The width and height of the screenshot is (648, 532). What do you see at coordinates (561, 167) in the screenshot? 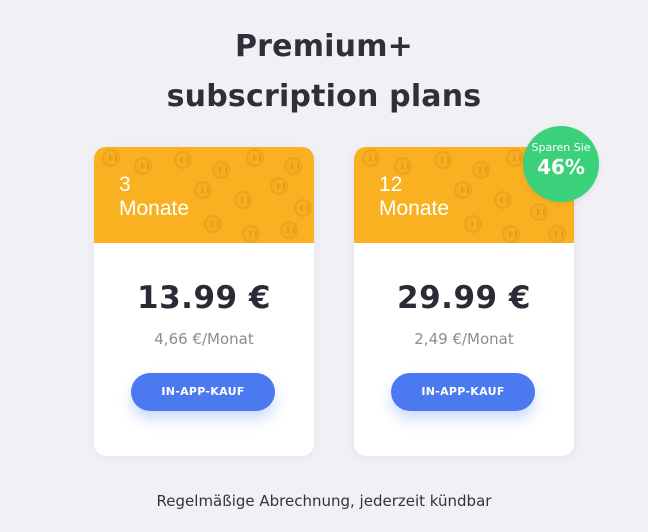
I see `savings-badge-percent: 46%` at bounding box center [561, 167].